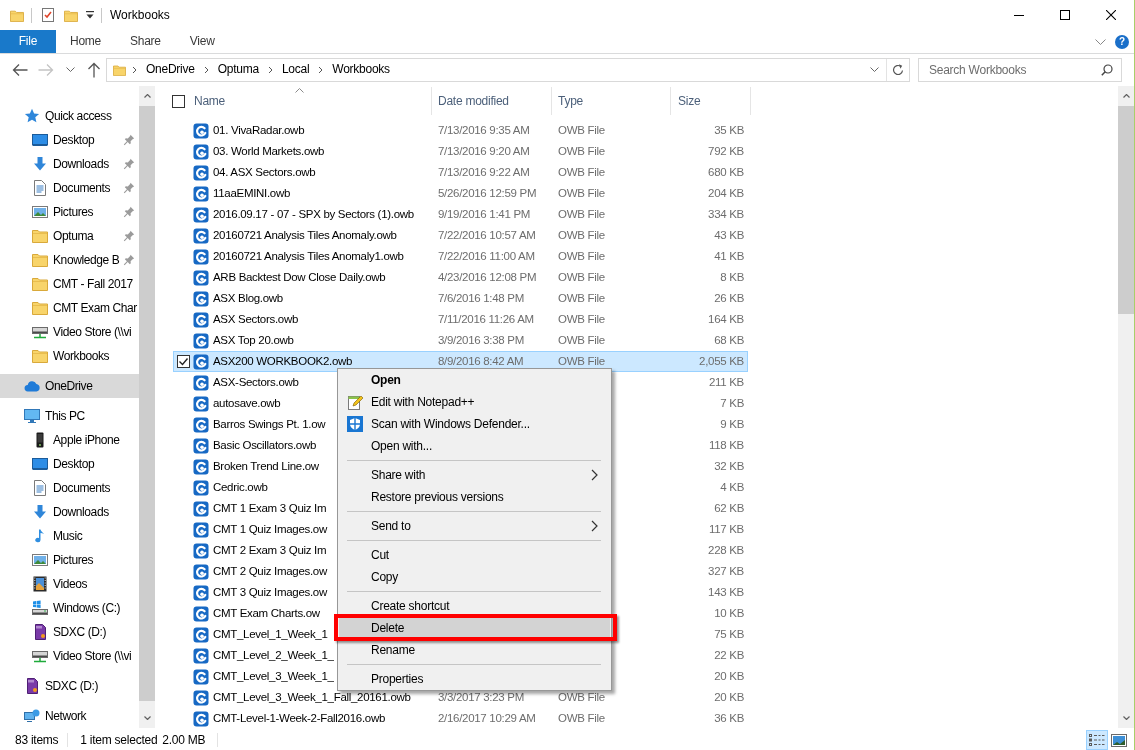 The width and height of the screenshot is (1135, 750). I want to click on file-size: 228 KB, so click(726, 550).